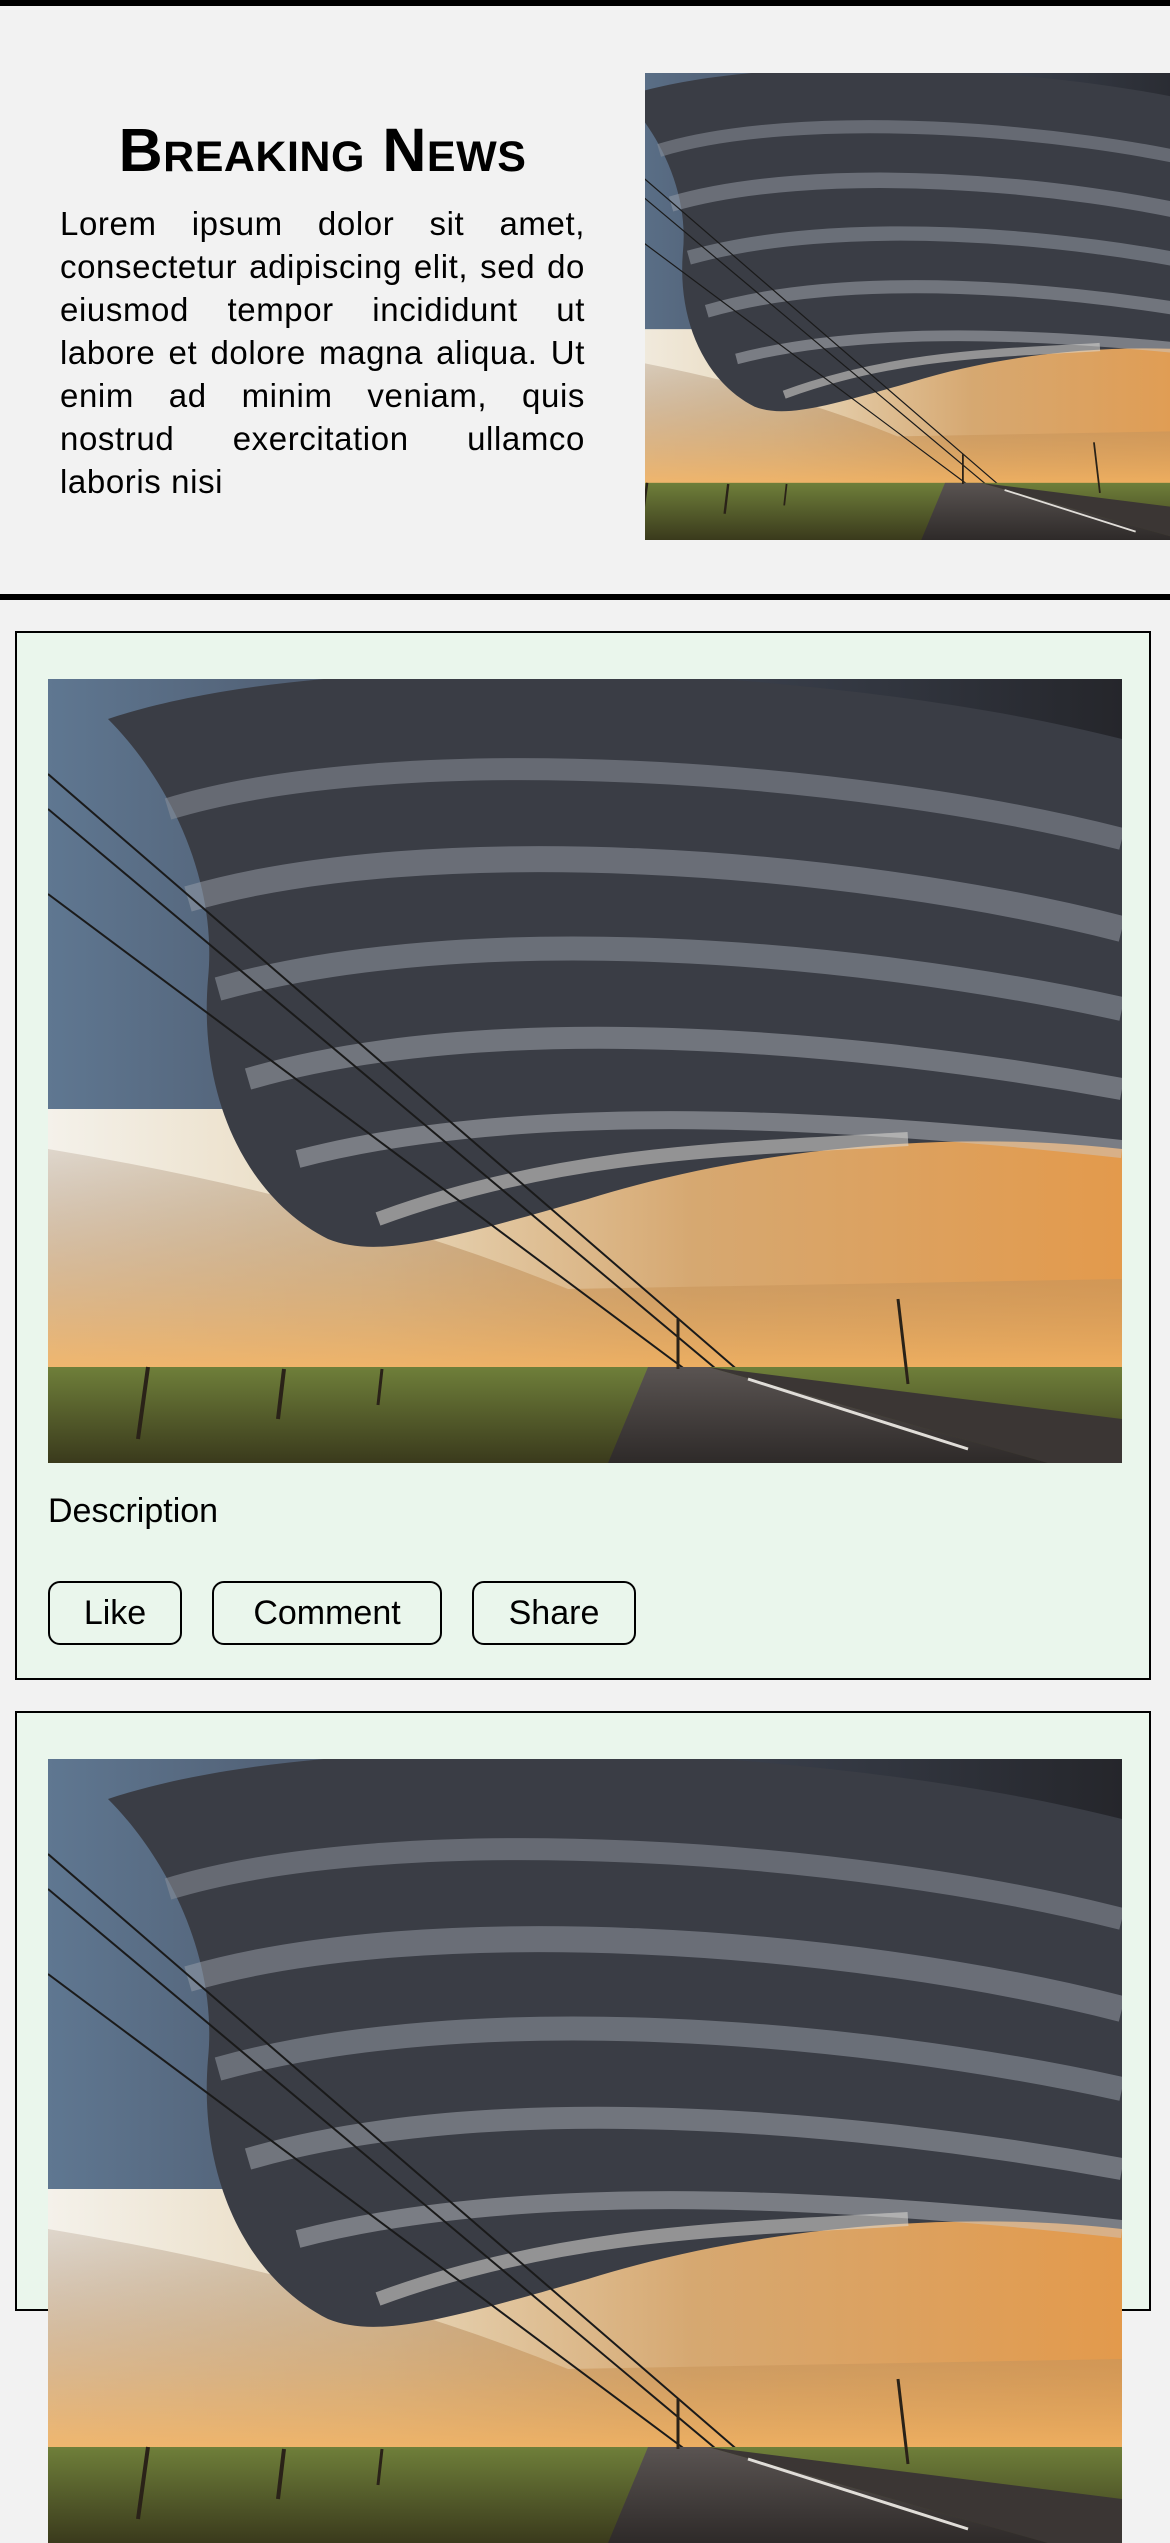 The image size is (1170, 2543). I want to click on header-storm-photo, so click(907, 306).